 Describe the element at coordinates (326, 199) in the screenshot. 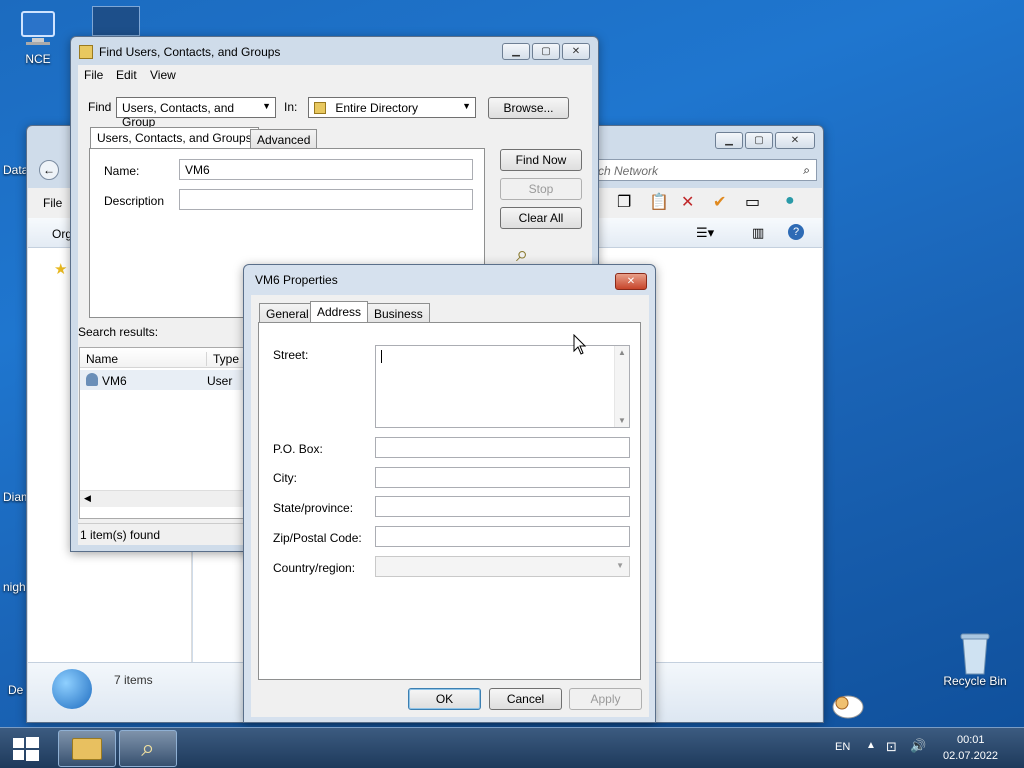

I see `description-input` at that location.